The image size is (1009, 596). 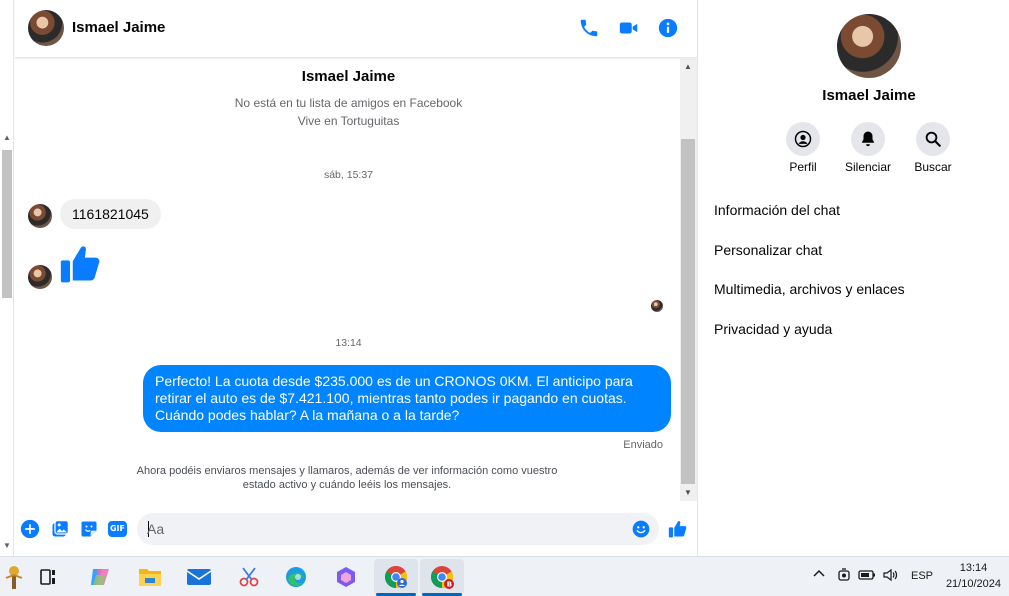 What do you see at coordinates (7, 224) in the screenshot?
I see `page-scrollbar-thumb` at bounding box center [7, 224].